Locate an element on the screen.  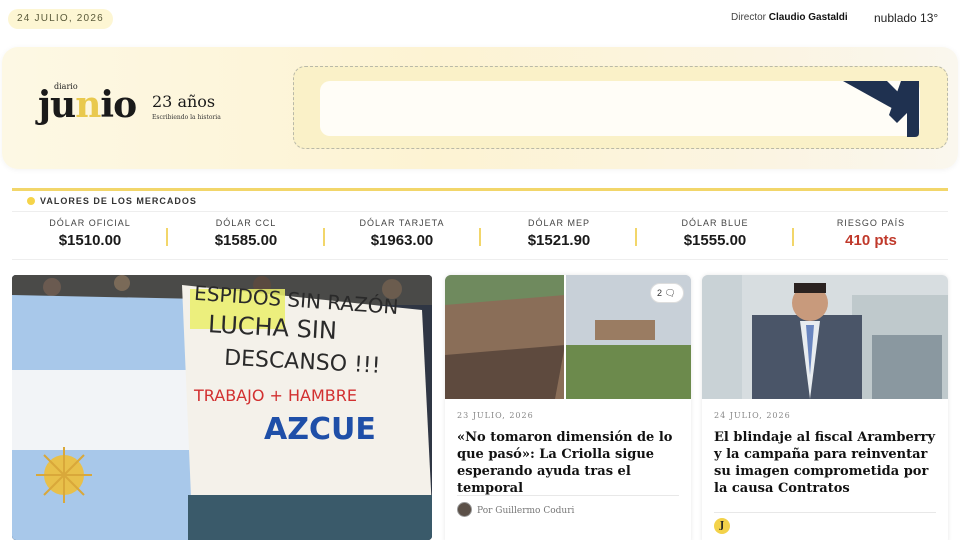
markets-divider is located at coordinates (480, 189).